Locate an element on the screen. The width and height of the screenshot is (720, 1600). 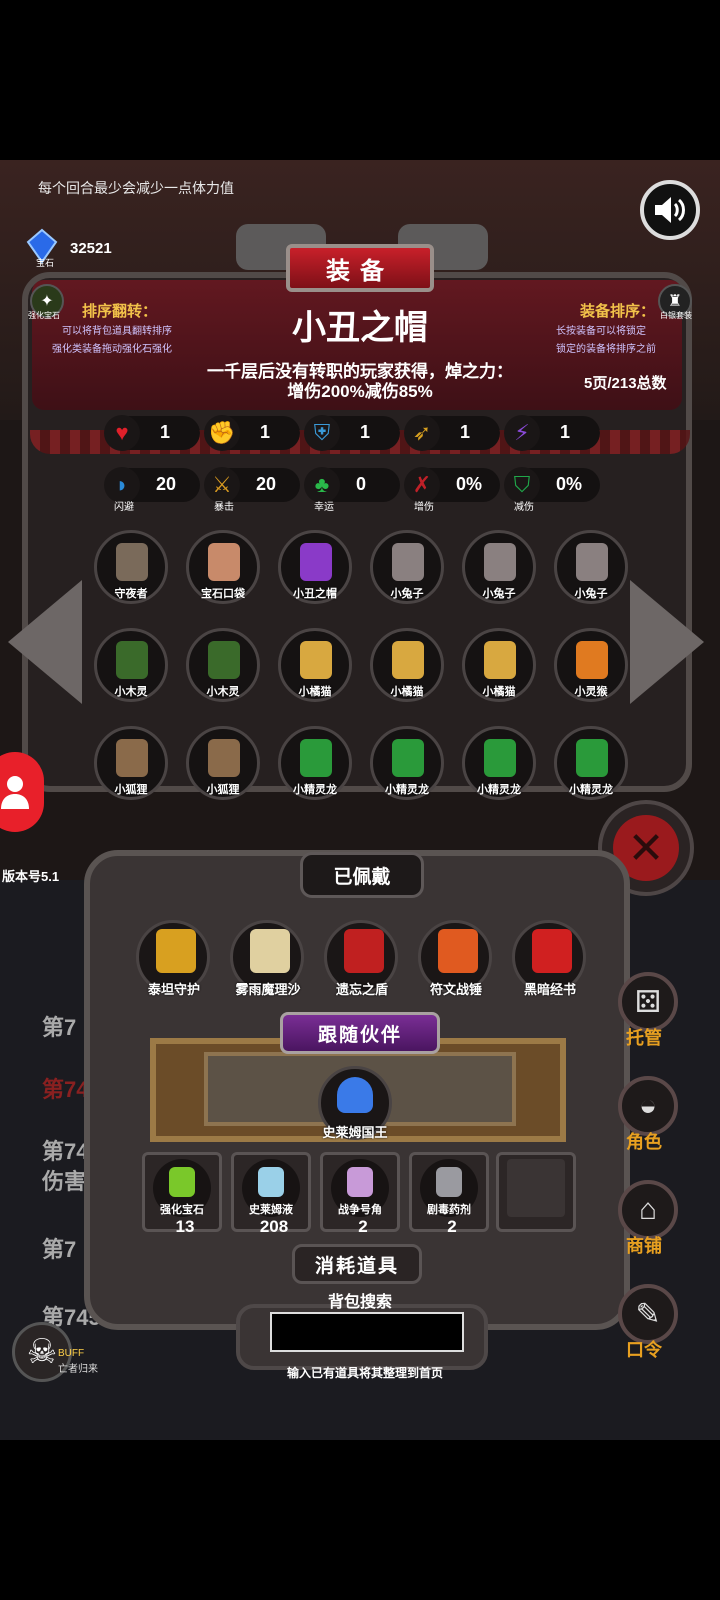
slime-king-icon is located at coordinates (355, 1095).